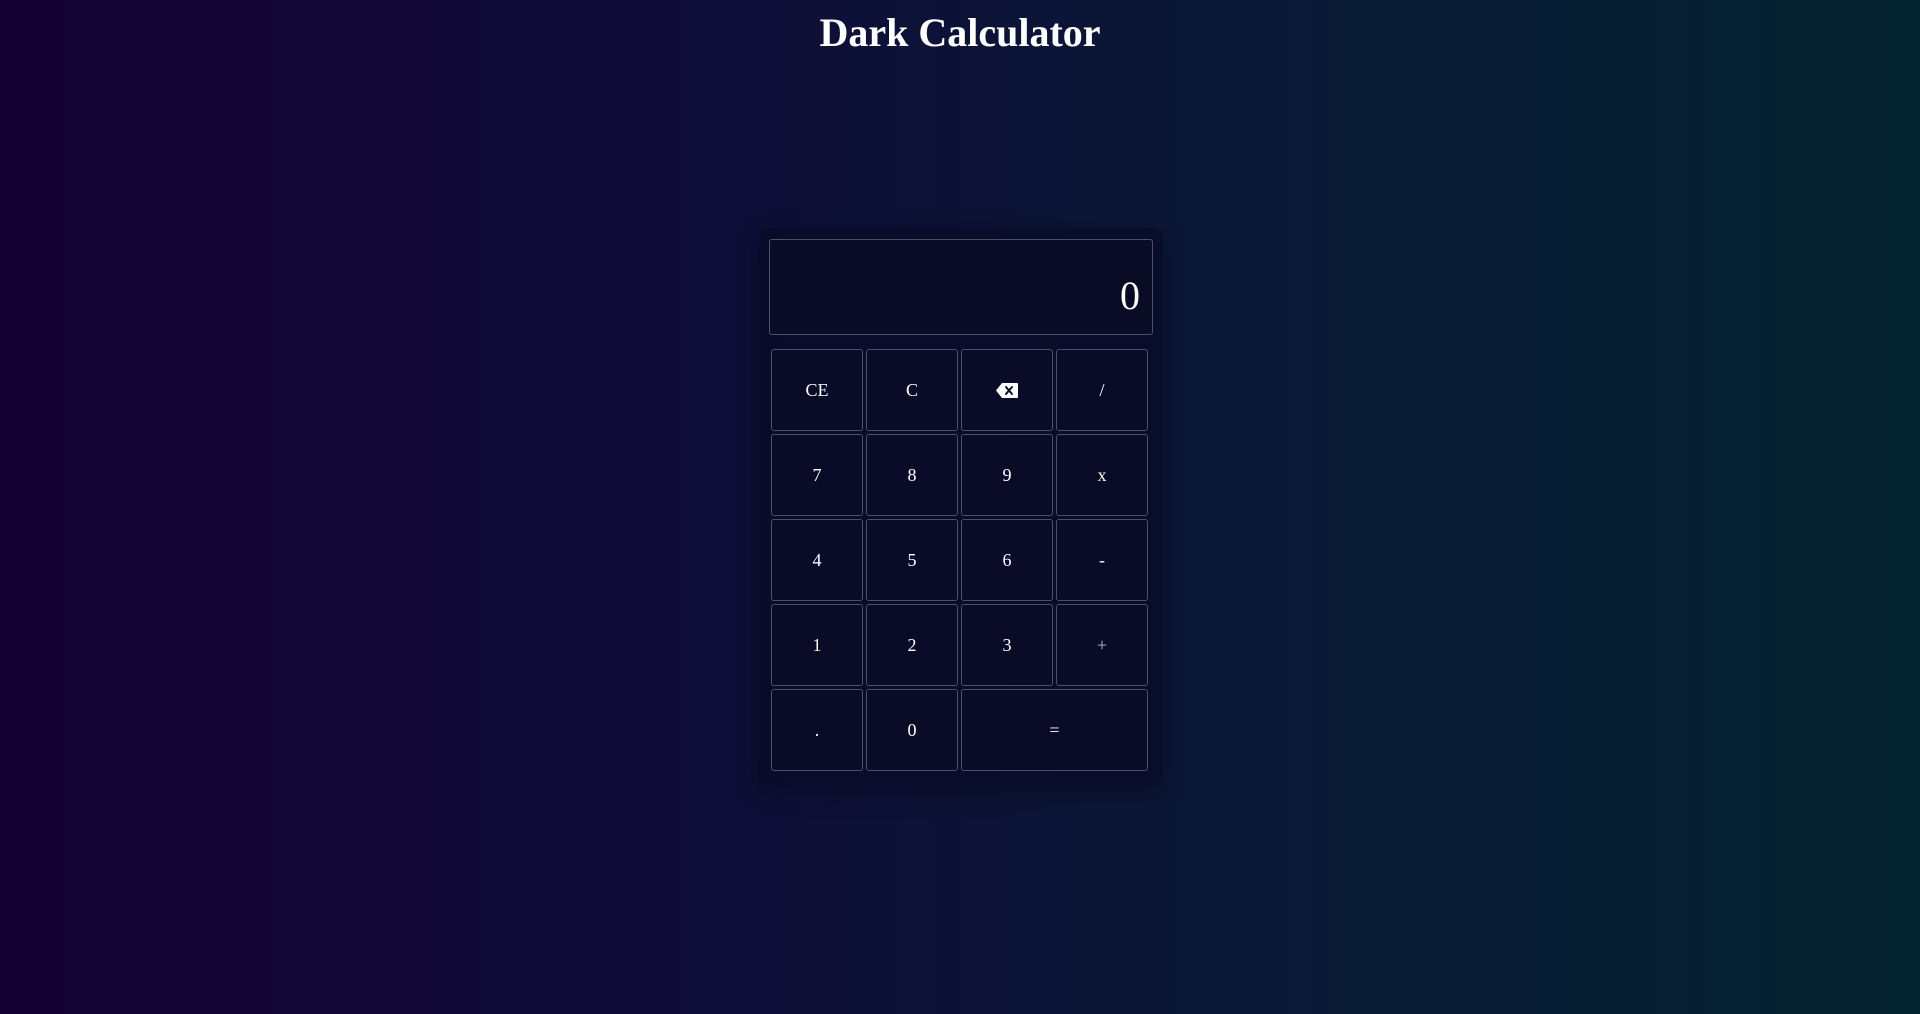 The image size is (1920, 1014). I want to click on digit-8-button: 8, so click(912, 475).